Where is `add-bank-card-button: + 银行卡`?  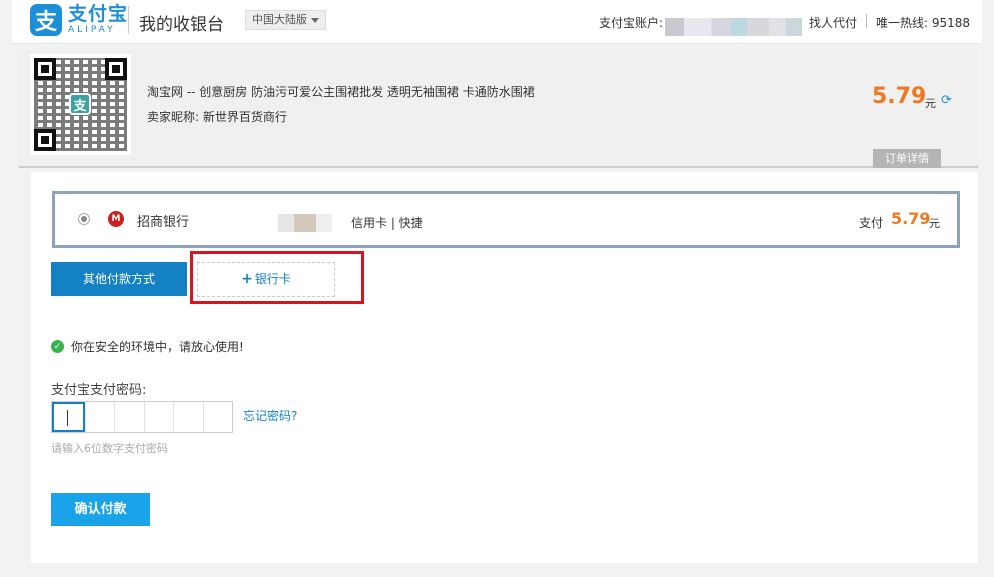
add-bank-card-button: + 银行卡 is located at coordinates (266, 279).